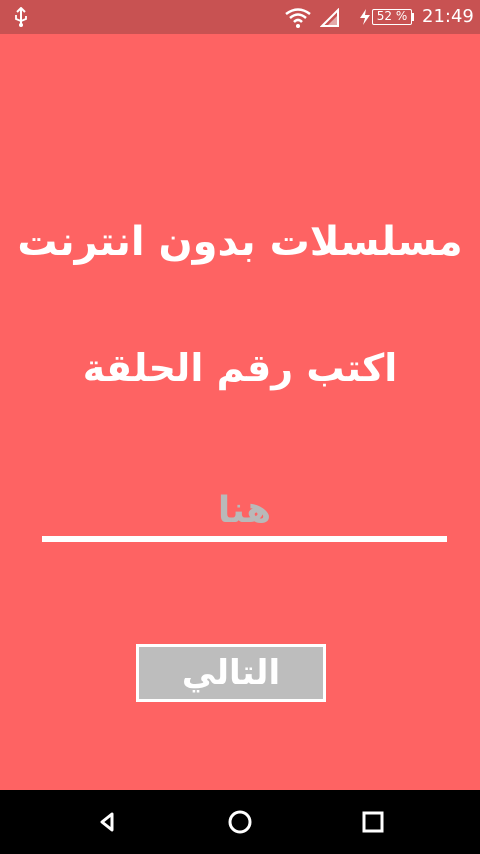  Describe the element at coordinates (244, 513) in the screenshot. I see `episode-number-input` at that location.